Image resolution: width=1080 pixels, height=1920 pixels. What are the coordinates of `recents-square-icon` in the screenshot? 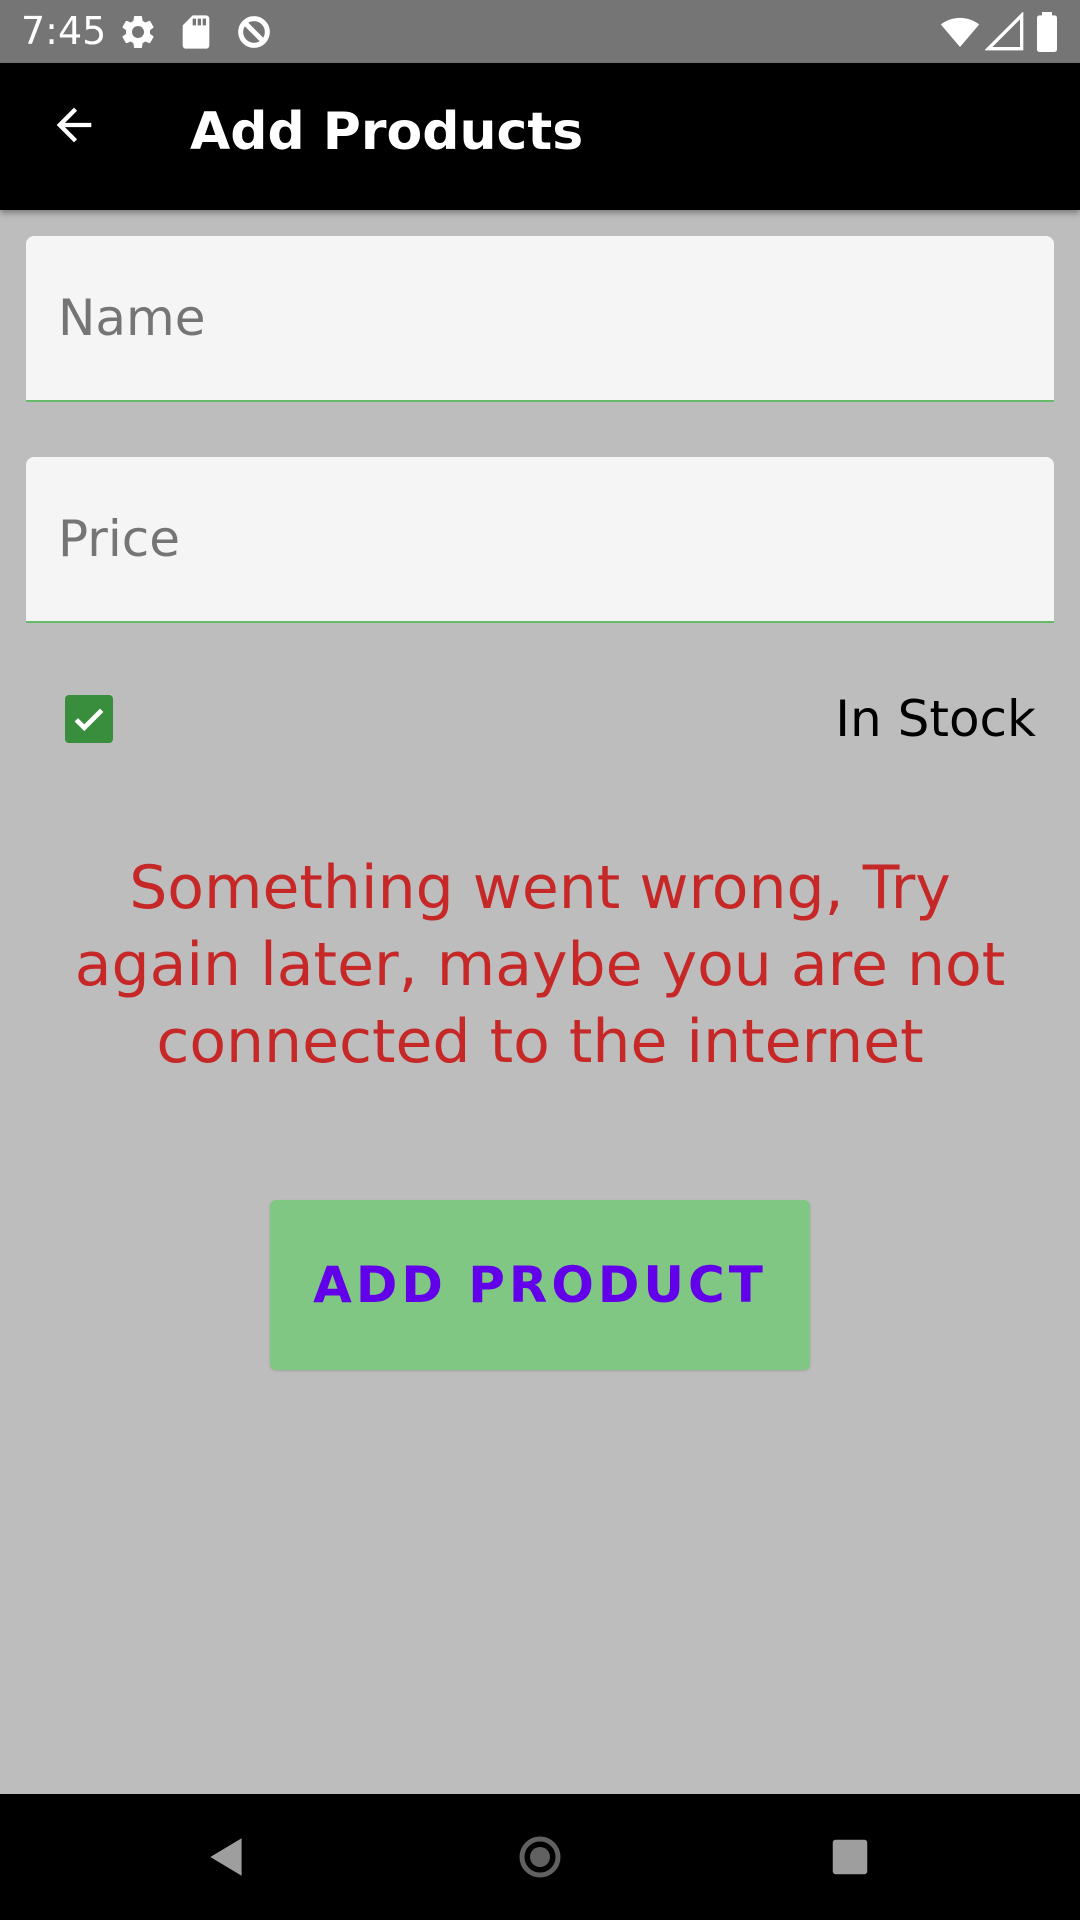 It's located at (850, 1857).